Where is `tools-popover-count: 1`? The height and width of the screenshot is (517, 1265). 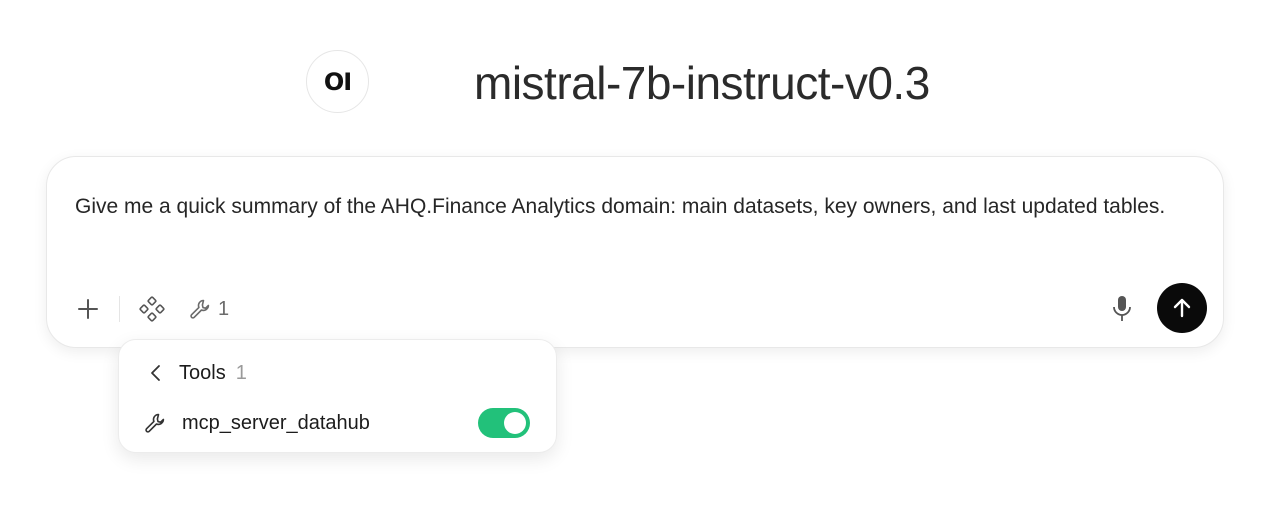
tools-popover-count: 1 is located at coordinates (241, 372).